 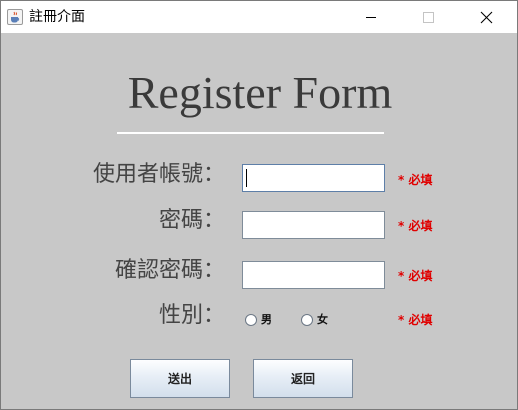 I want to click on minimize-icon, so click(x=371, y=17).